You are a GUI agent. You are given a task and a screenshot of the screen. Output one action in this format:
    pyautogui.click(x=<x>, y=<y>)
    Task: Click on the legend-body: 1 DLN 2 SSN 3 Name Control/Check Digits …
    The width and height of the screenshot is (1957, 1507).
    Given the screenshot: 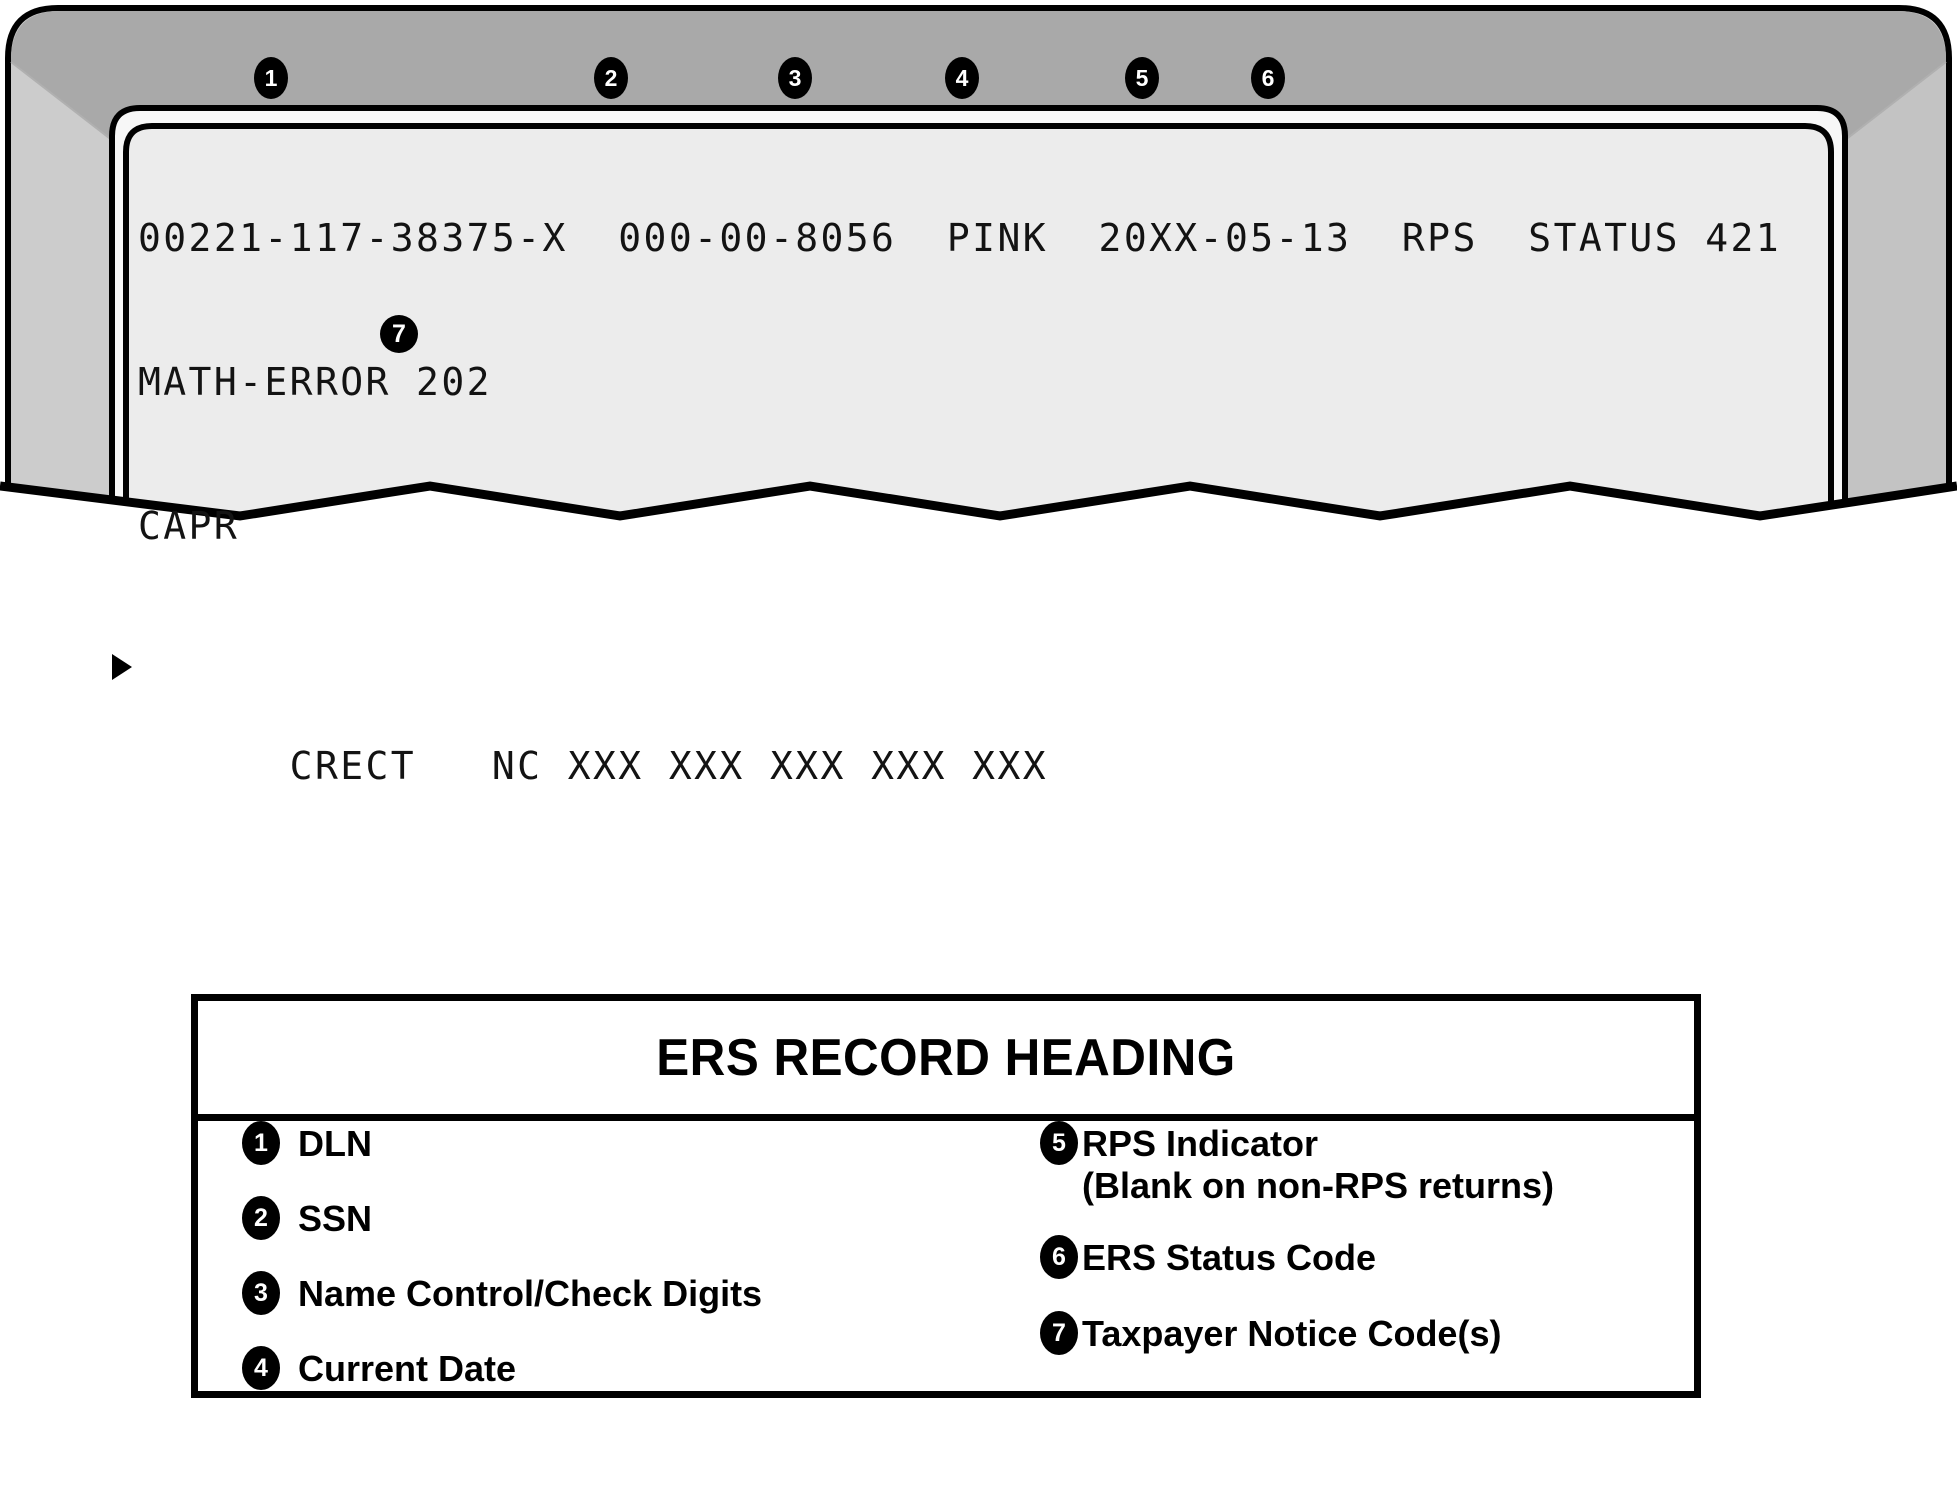 What is the action you would take?
    pyautogui.click(x=946, y=1256)
    